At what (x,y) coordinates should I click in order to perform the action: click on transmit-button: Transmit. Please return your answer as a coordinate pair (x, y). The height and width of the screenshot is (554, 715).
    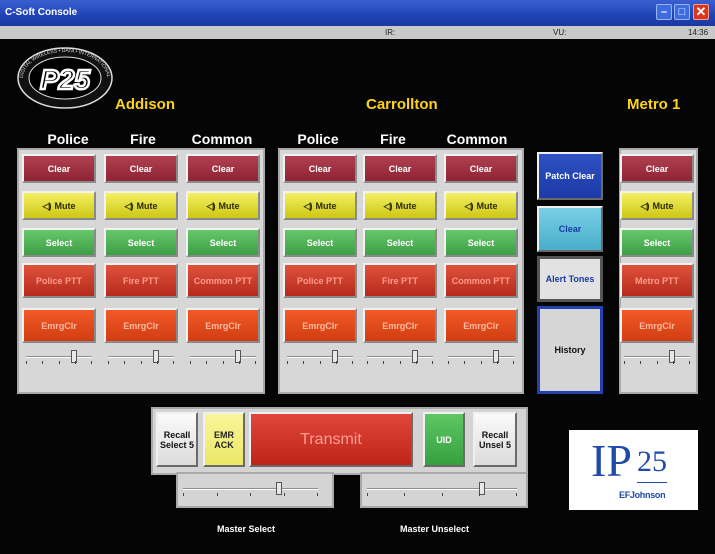
    Looking at the image, I should click on (331, 439).